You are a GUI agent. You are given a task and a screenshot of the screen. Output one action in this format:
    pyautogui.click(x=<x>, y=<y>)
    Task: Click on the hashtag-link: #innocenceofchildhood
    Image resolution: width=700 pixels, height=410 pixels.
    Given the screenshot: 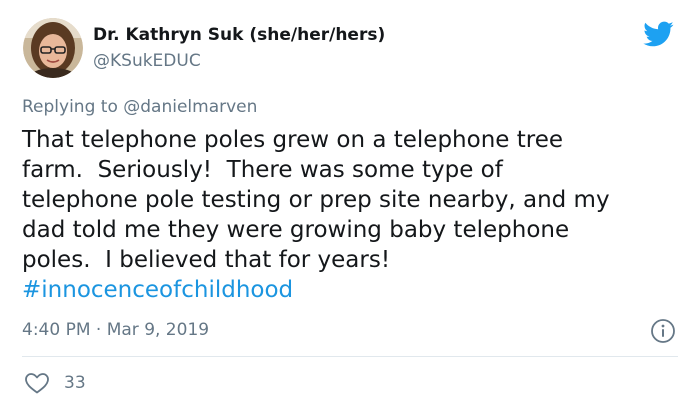 What is the action you would take?
    pyautogui.click(x=352, y=290)
    